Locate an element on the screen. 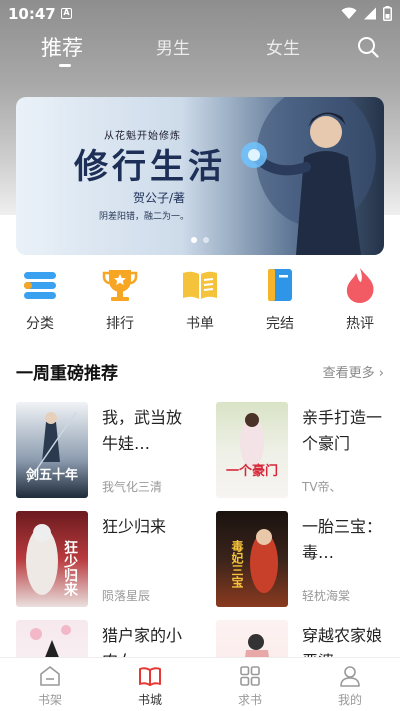 This screenshot has height=711, width=400. nav-bookshelf-label: 书架 is located at coordinates (49, 700).